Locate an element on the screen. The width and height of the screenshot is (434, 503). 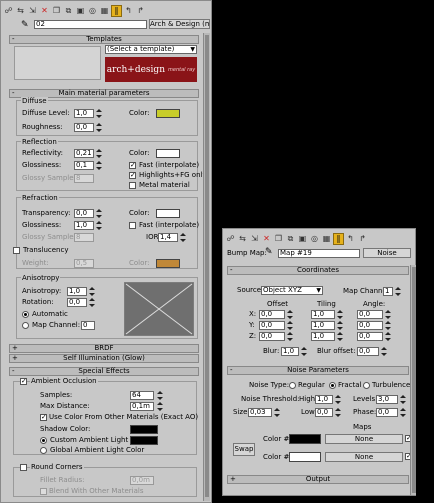
ior-field: 1,4 is located at coordinates (168, 237).